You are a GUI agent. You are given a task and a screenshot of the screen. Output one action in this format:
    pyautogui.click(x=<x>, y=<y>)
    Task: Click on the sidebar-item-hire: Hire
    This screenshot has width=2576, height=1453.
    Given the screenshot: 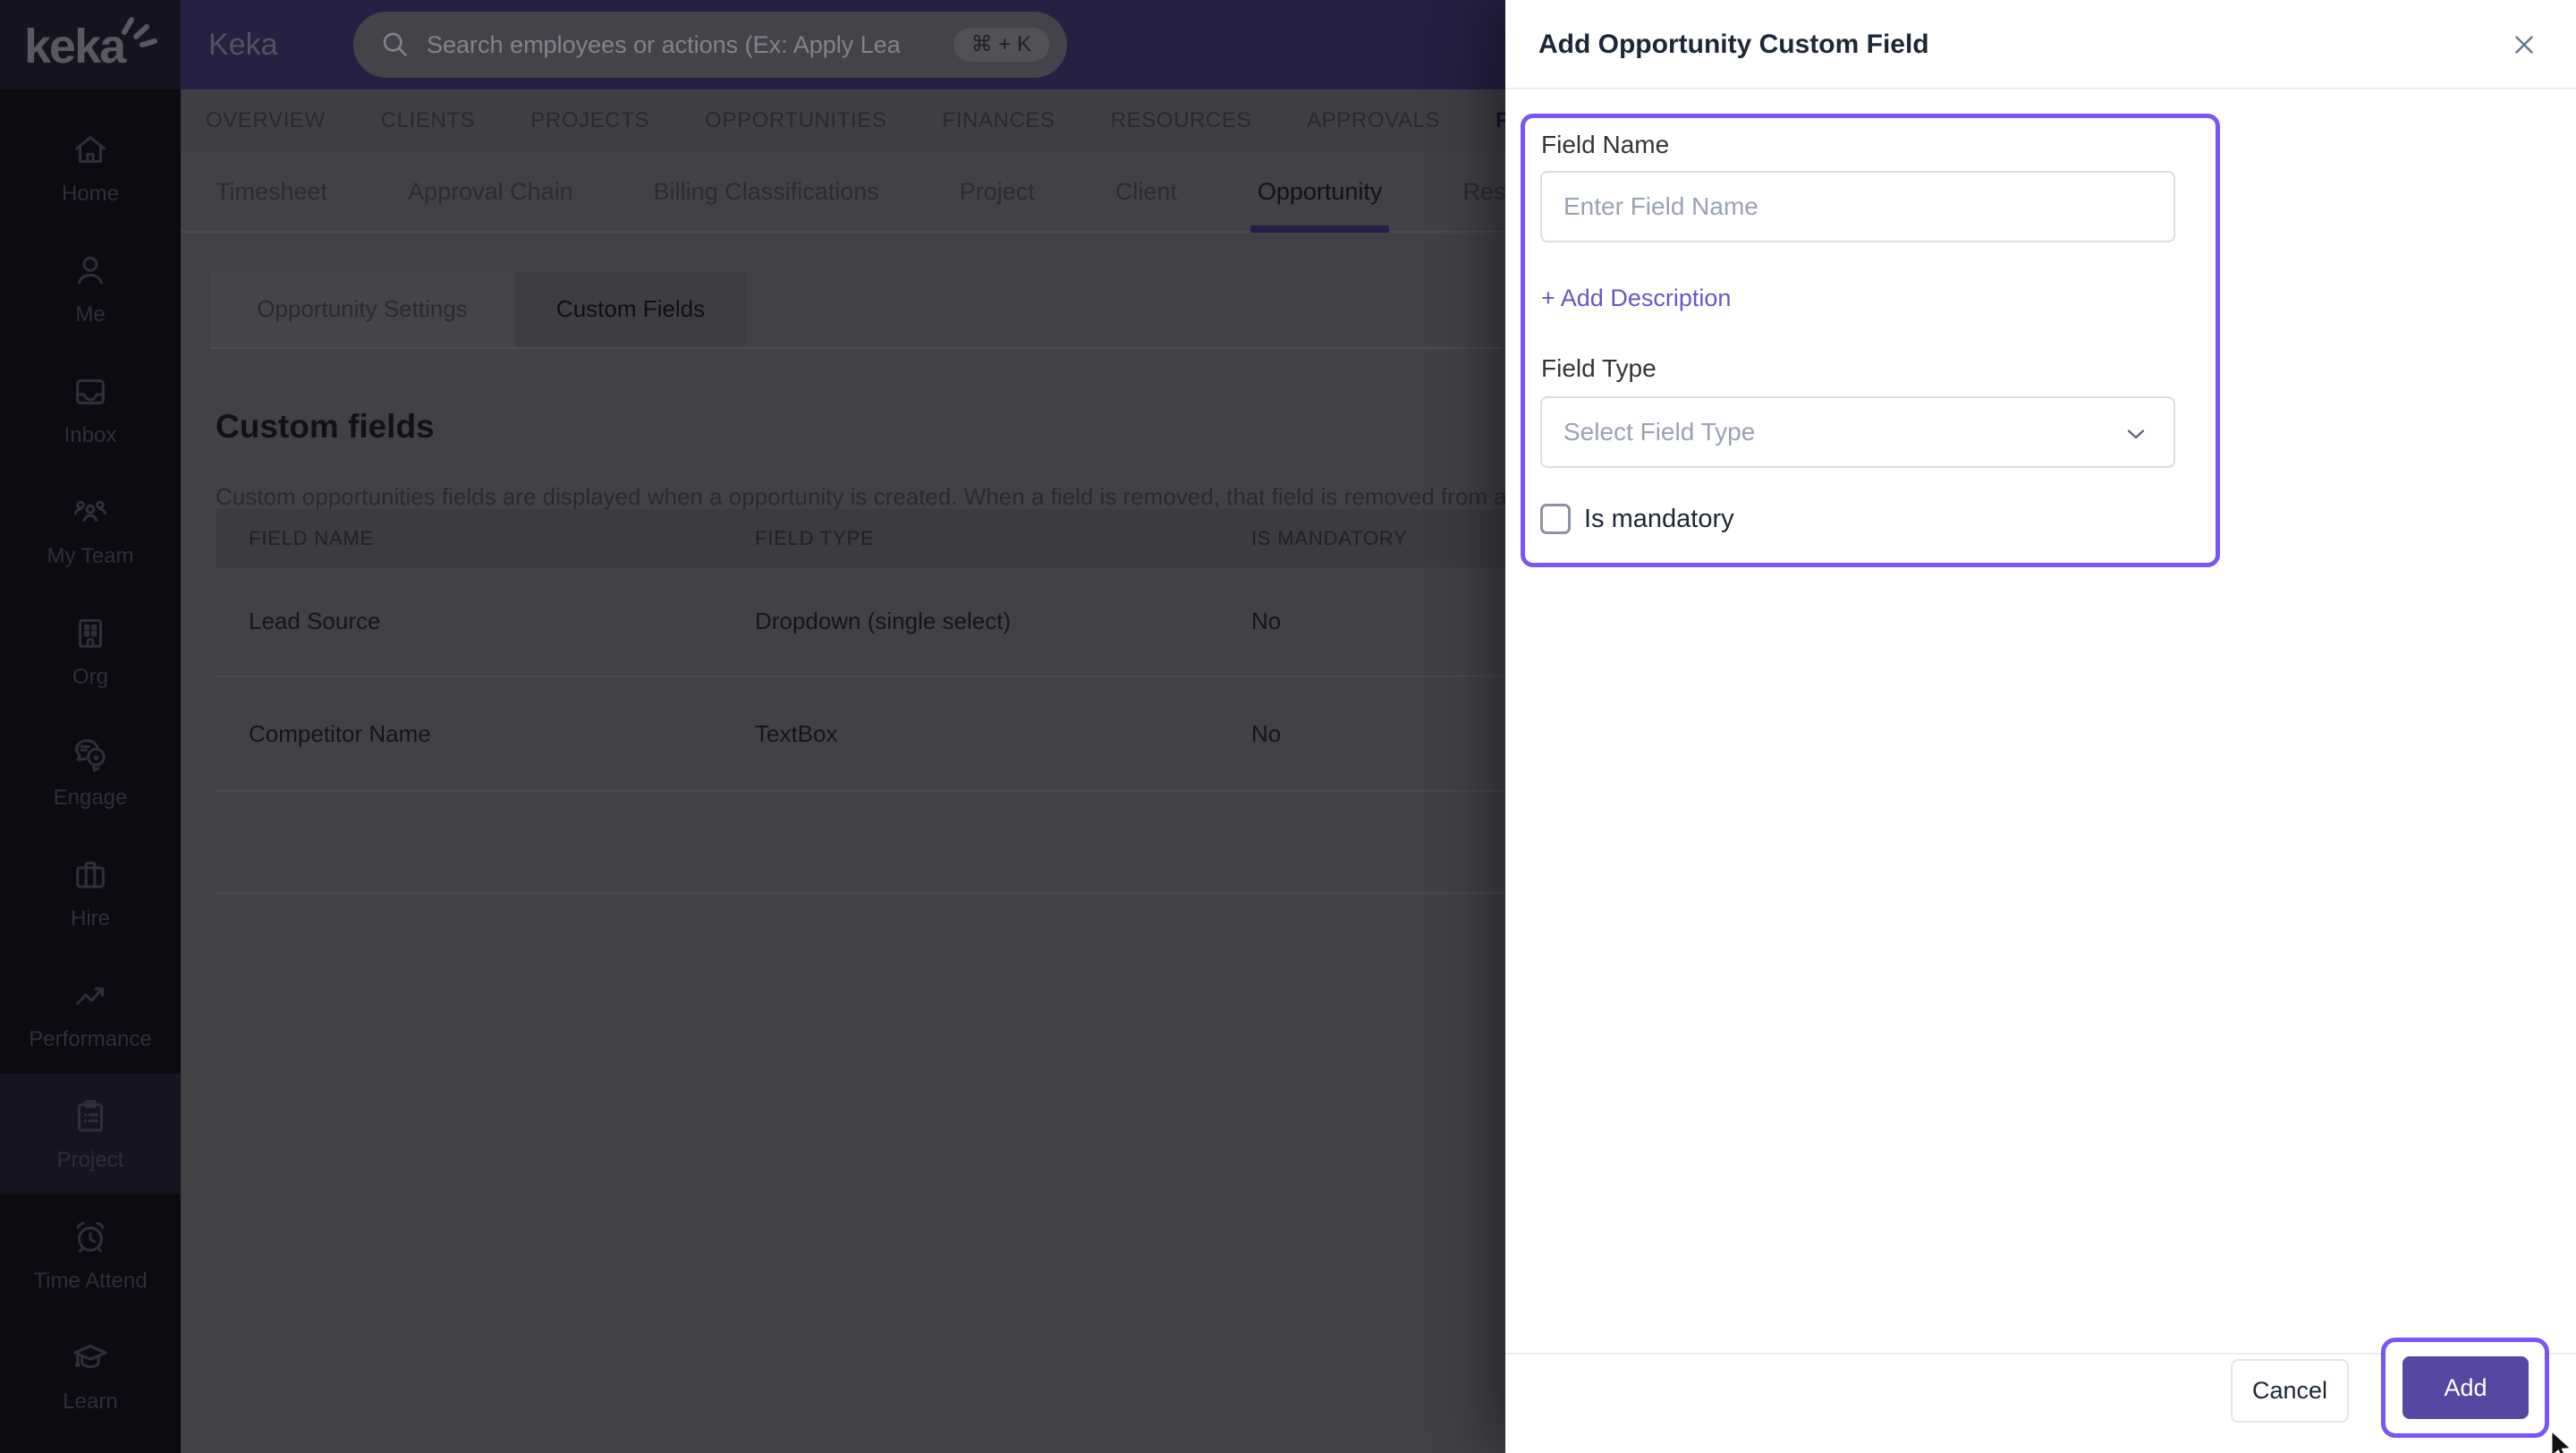 What is the action you would take?
    pyautogui.click(x=90, y=892)
    